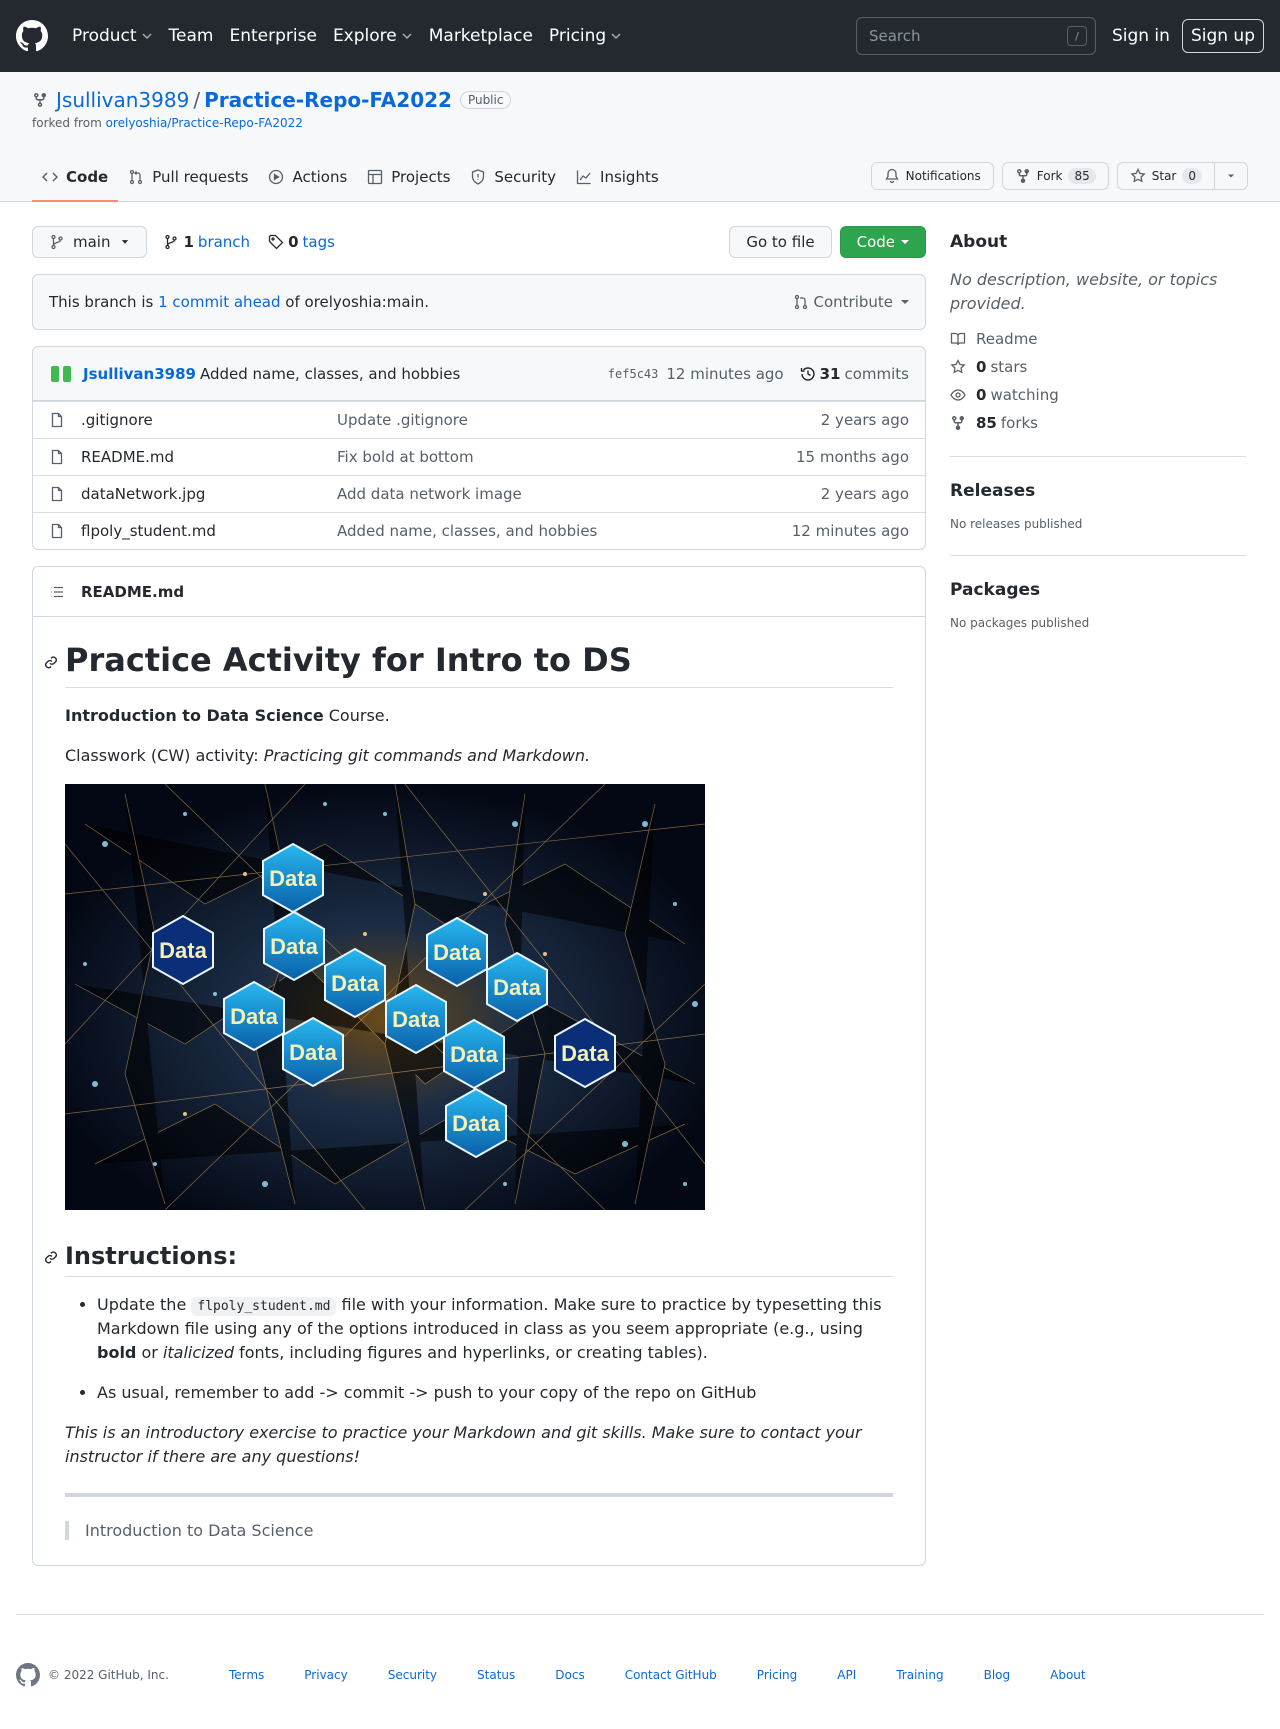  What do you see at coordinates (583, 177) in the screenshot?
I see `graph-icon` at bounding box center [583, 177].